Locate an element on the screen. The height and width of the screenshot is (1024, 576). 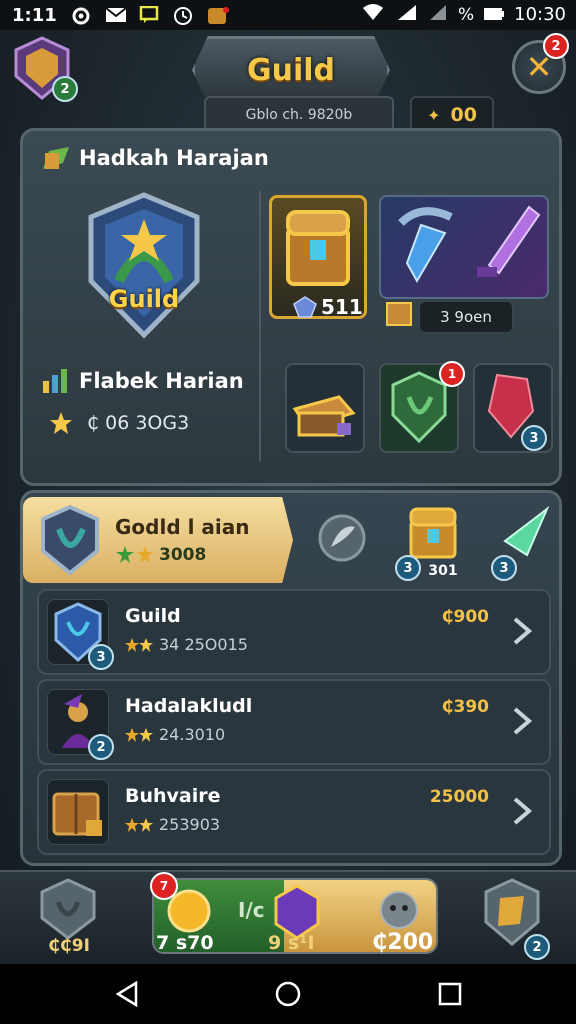
list-item-badge: 2 is located at coordinates (101, 747).